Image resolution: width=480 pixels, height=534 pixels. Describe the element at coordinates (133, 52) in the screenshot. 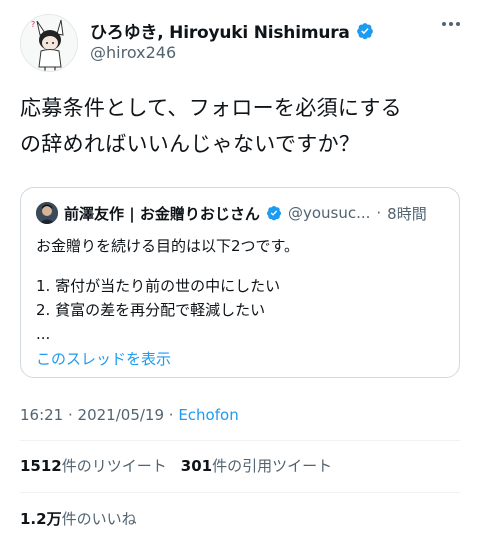

I see `author-handle: @hirox246` at that location.